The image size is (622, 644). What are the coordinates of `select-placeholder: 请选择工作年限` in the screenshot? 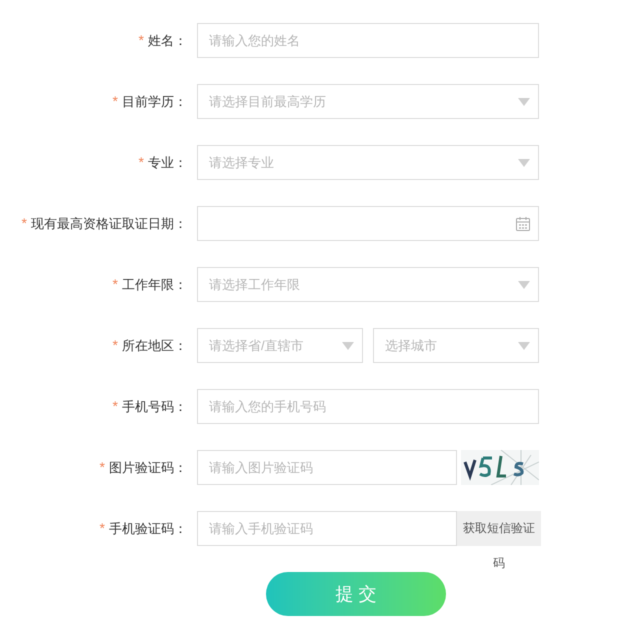 It's located at (254, 285).